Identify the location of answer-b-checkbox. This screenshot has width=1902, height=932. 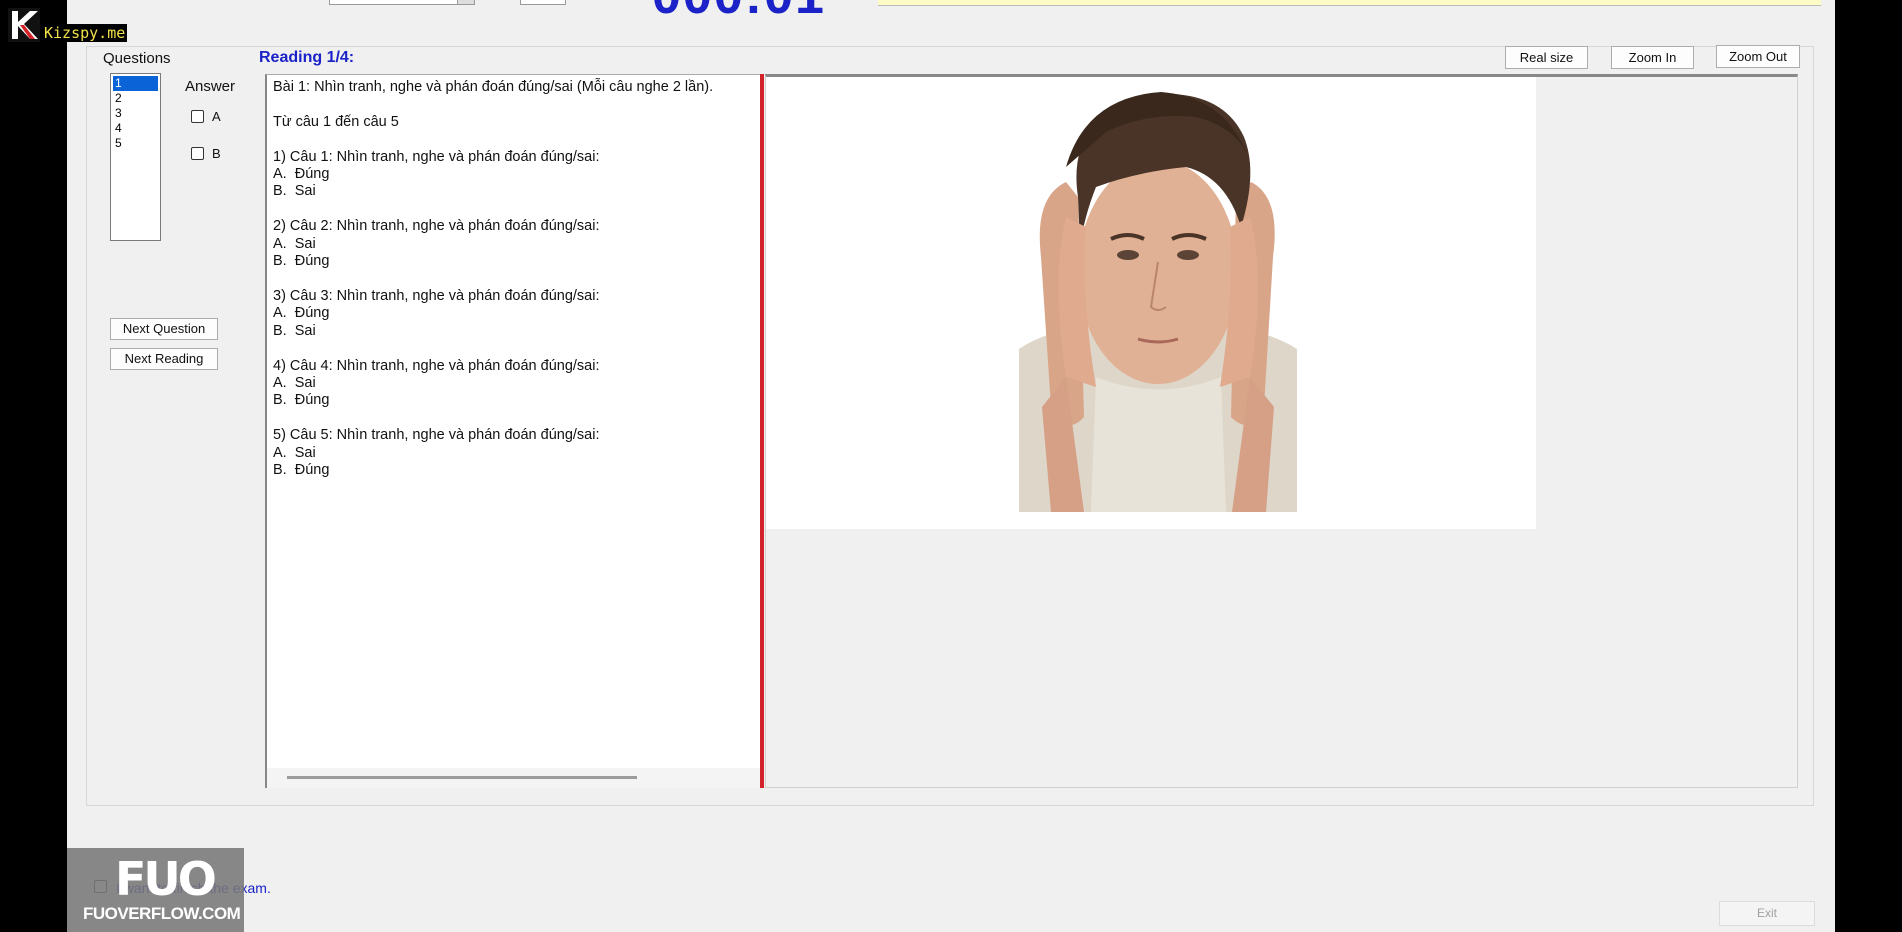
(197, 153).